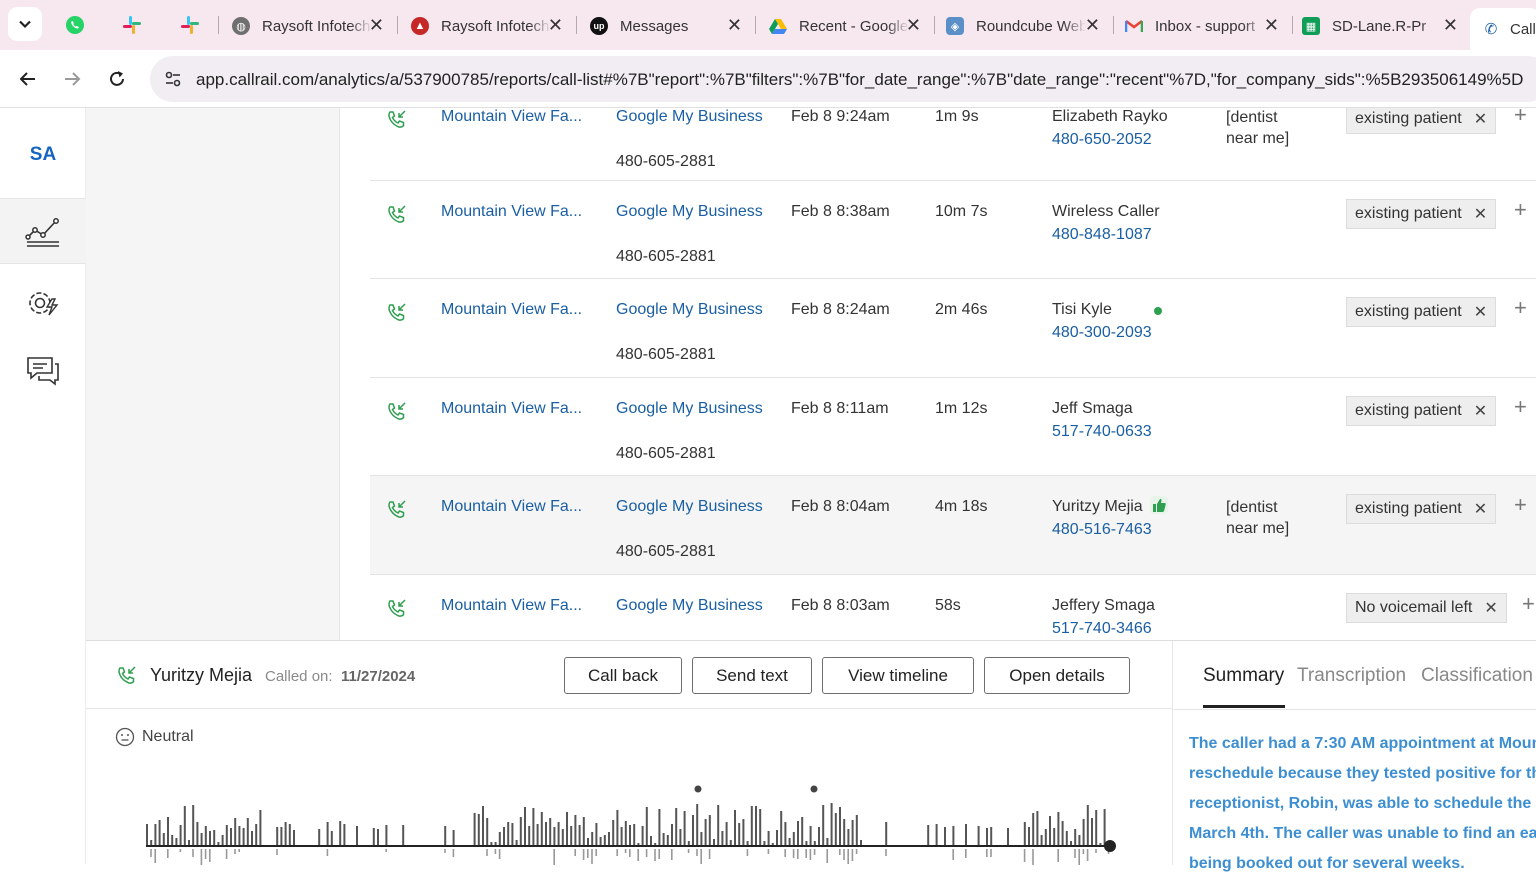 Image resolution: width=1536 pixels, height=879 pixels. Describe the element at coordinates (28, 79) in the screenshot. I see `back-button` at that location.